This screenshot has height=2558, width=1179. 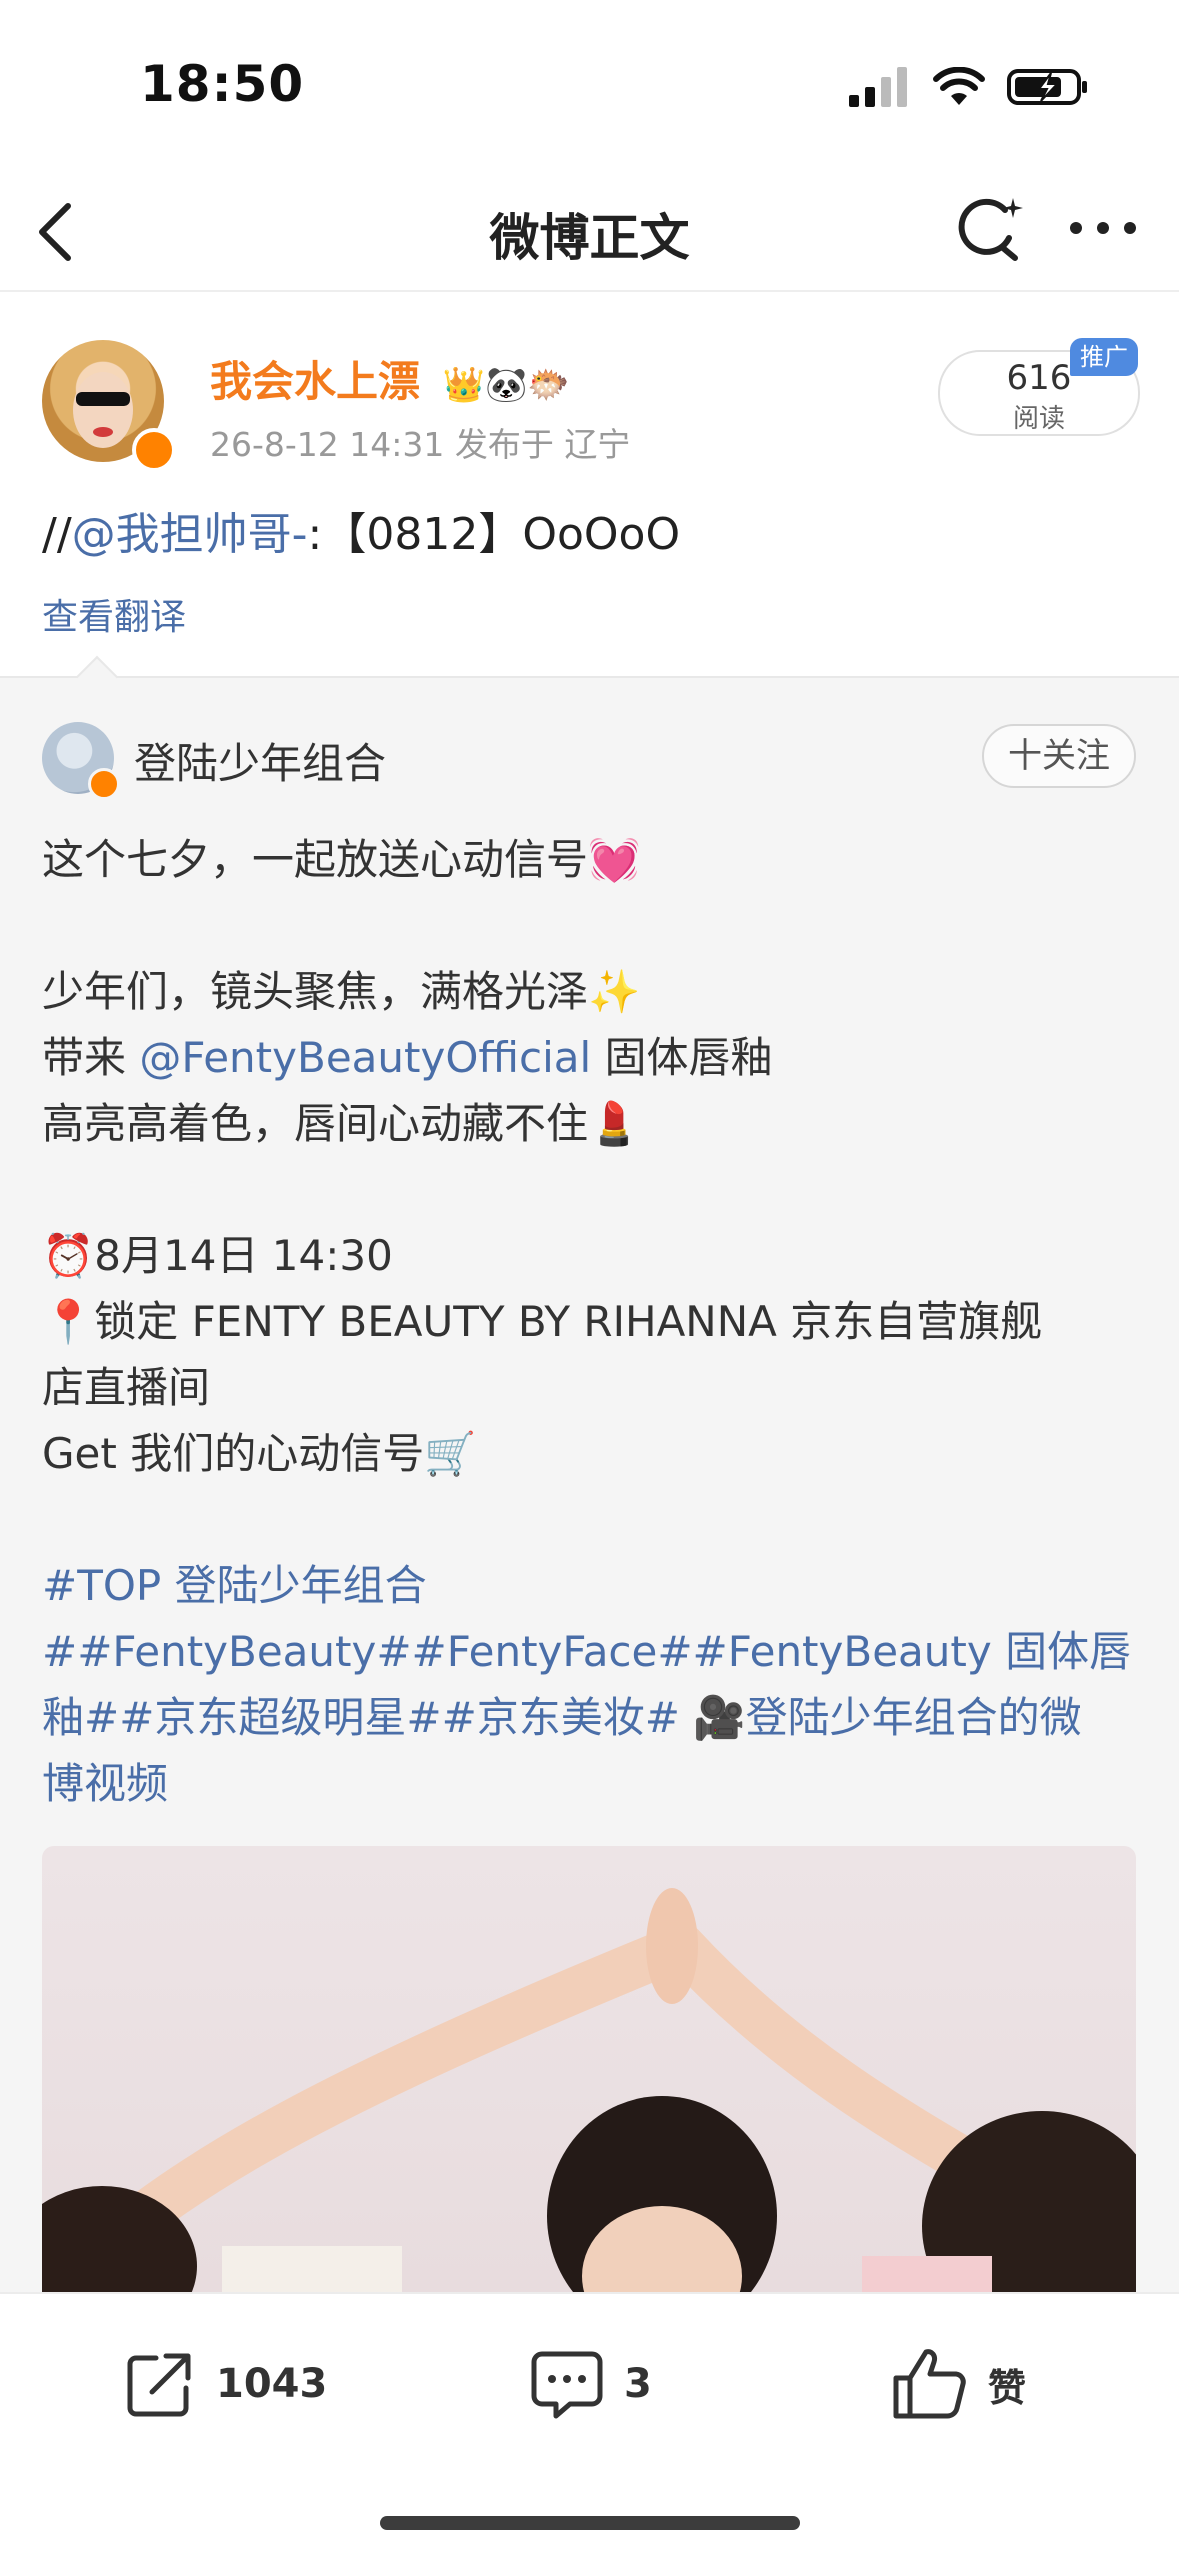 I want to click on share-icon, so click(x=159, y=2385).